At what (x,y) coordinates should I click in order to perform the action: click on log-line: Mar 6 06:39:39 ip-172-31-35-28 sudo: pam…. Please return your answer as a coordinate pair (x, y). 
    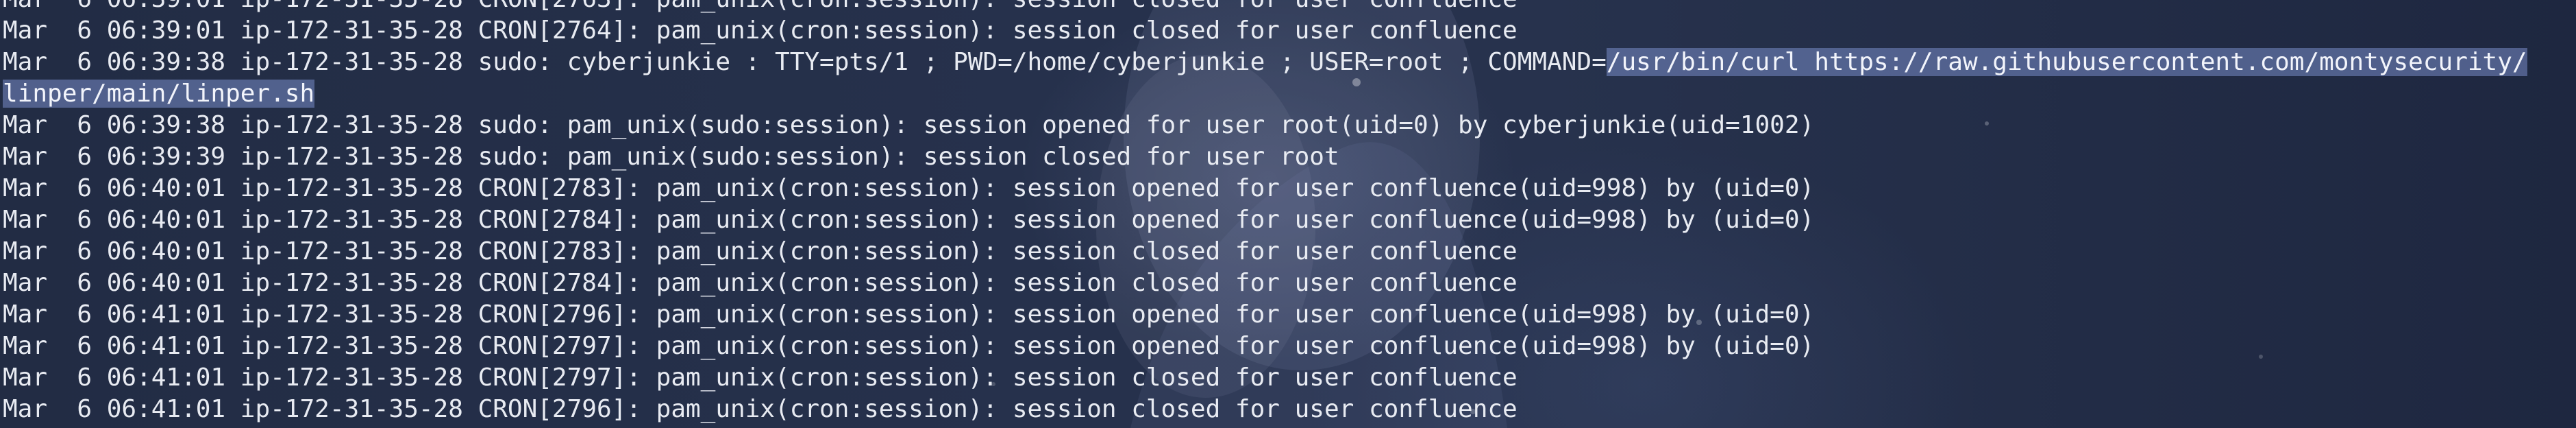
    Looking at the image, I should click on (1265, 157).